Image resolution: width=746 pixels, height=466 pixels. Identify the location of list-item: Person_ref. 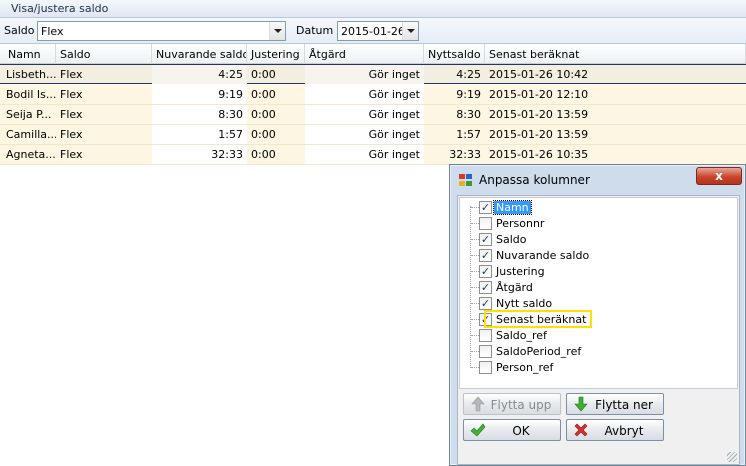
(595, 367).